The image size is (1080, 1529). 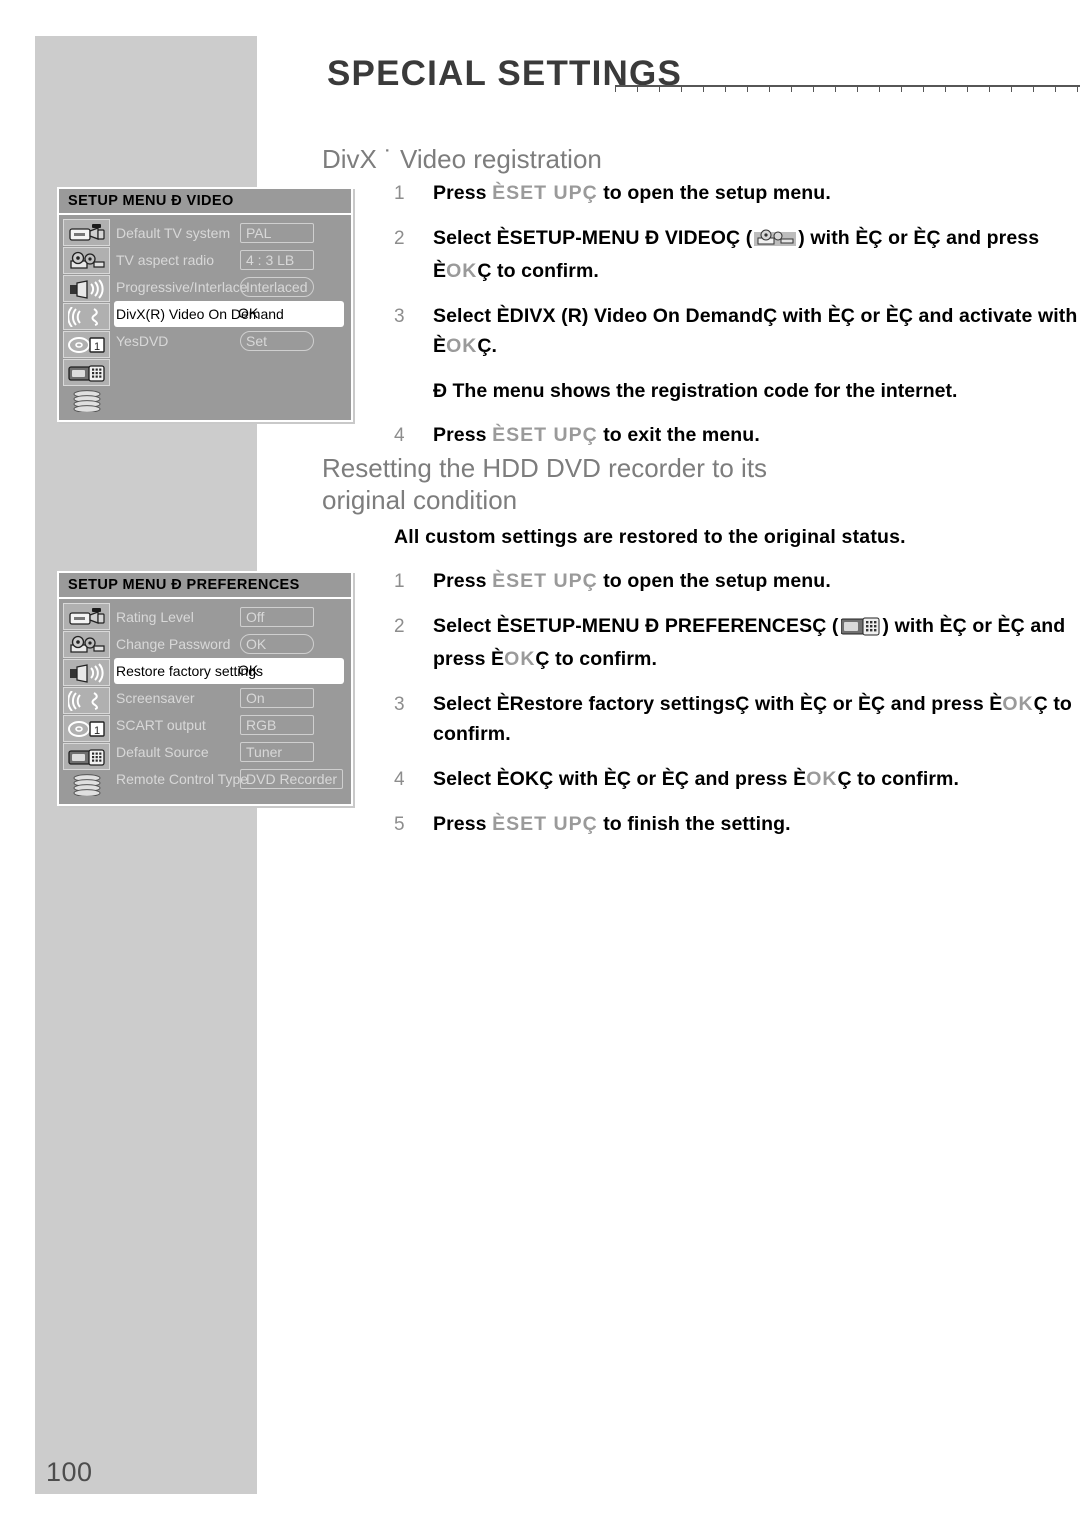 What do you see at coordinates (277, 260) in the screenshot?
I see `osd-row-value: 4 : 3 LB` at bounding box center [277, 260].